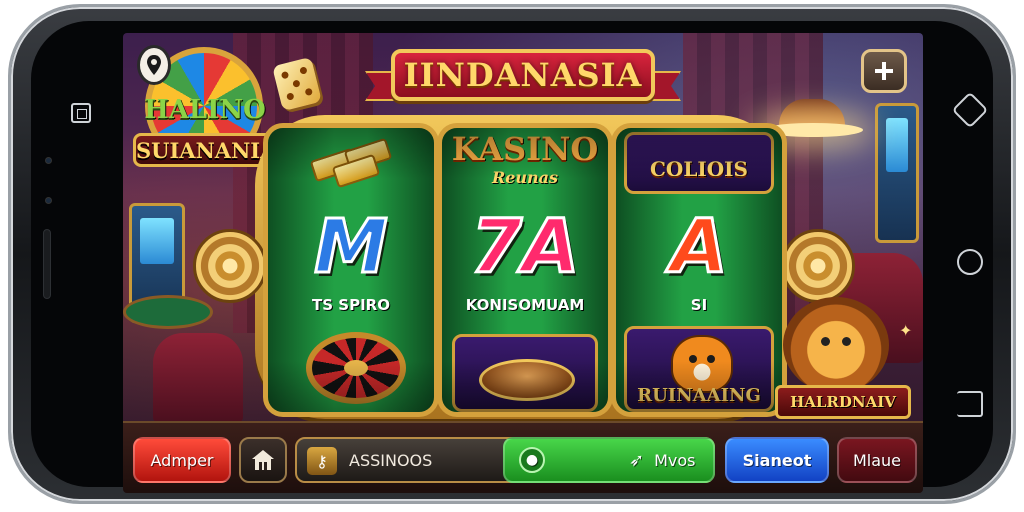 The height and width of the screenshot is (512, 1024). Describe the element at coordinates (699, 247) in the screenshot. I see `reel-right-symbol: A` at that location.